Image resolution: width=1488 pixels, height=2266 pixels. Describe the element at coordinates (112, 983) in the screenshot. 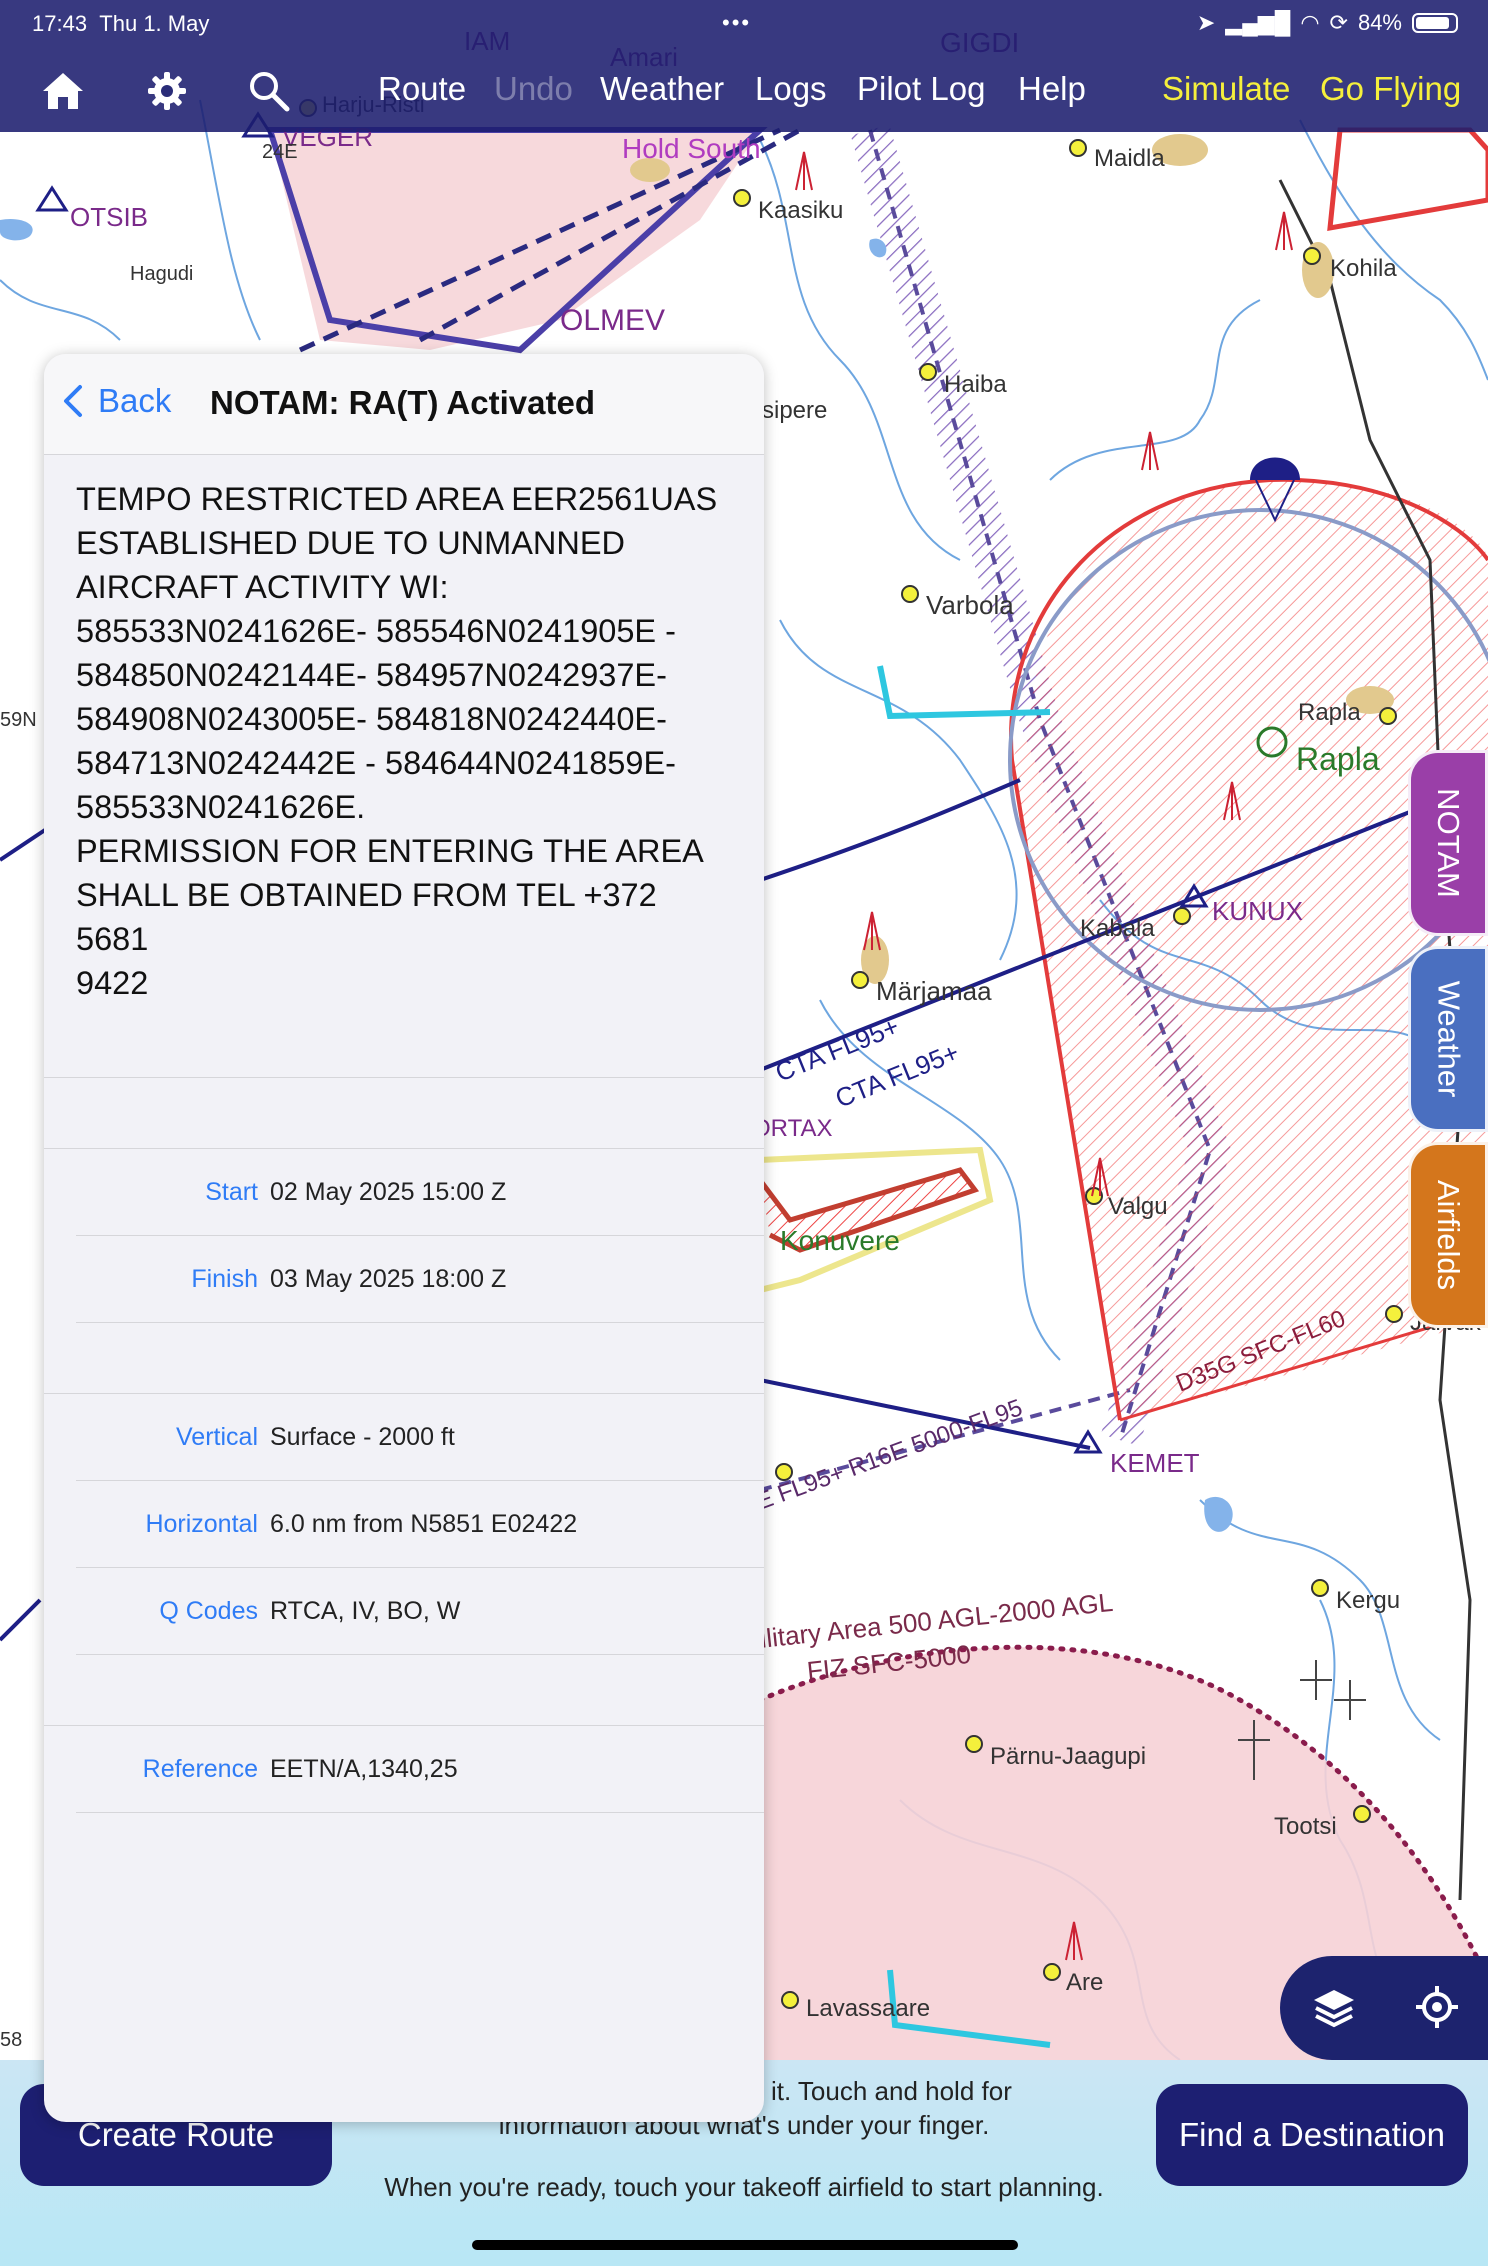

I see `notam-line: 9422` at that location.